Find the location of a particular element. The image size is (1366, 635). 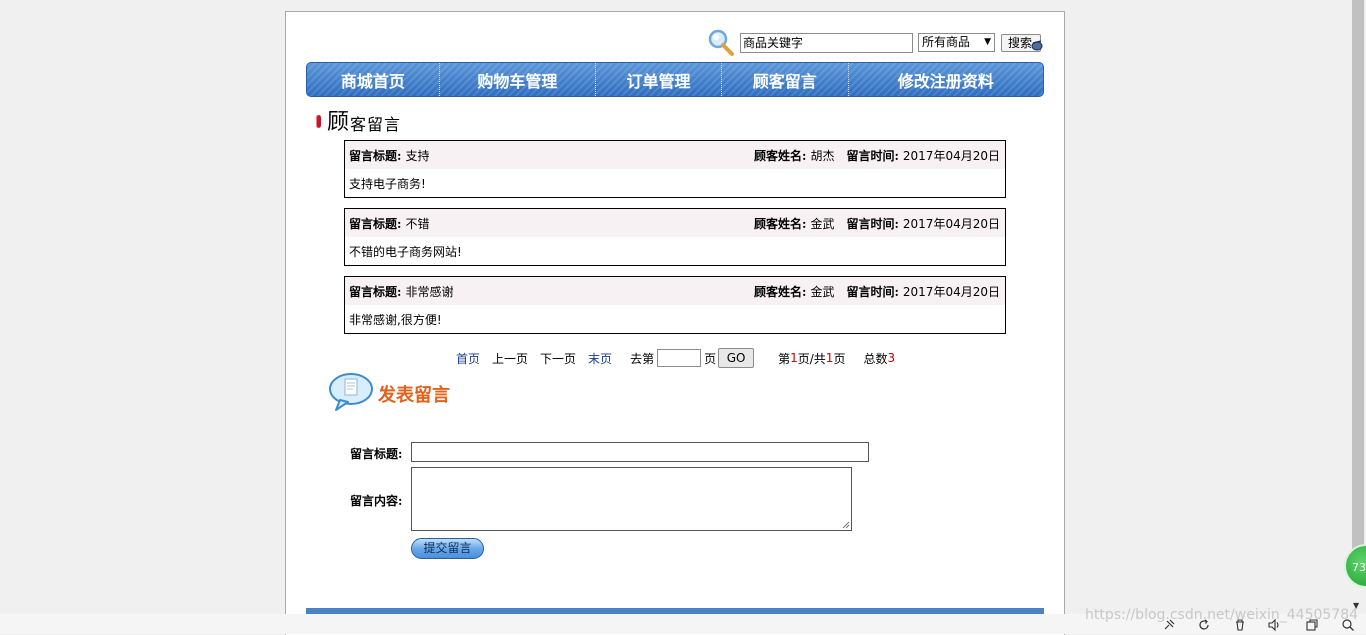

nav-item-messages: 顾客留言 is located at coordinates (785, 79).